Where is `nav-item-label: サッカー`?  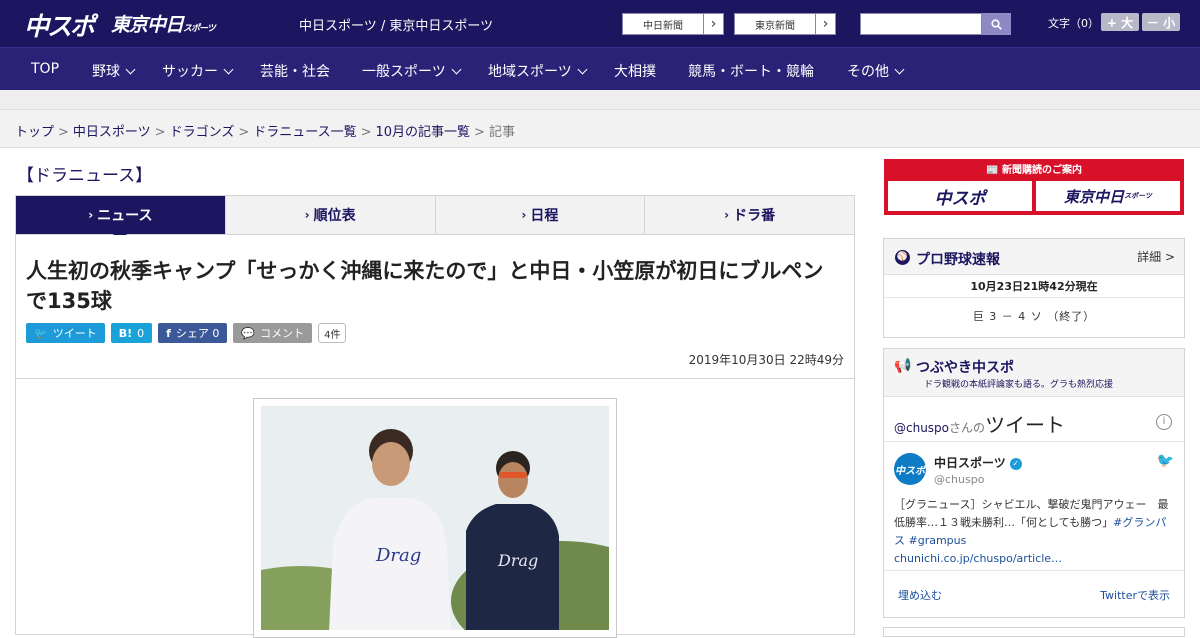 nav-item-label: サッカー is located at coordinates (190, 72).